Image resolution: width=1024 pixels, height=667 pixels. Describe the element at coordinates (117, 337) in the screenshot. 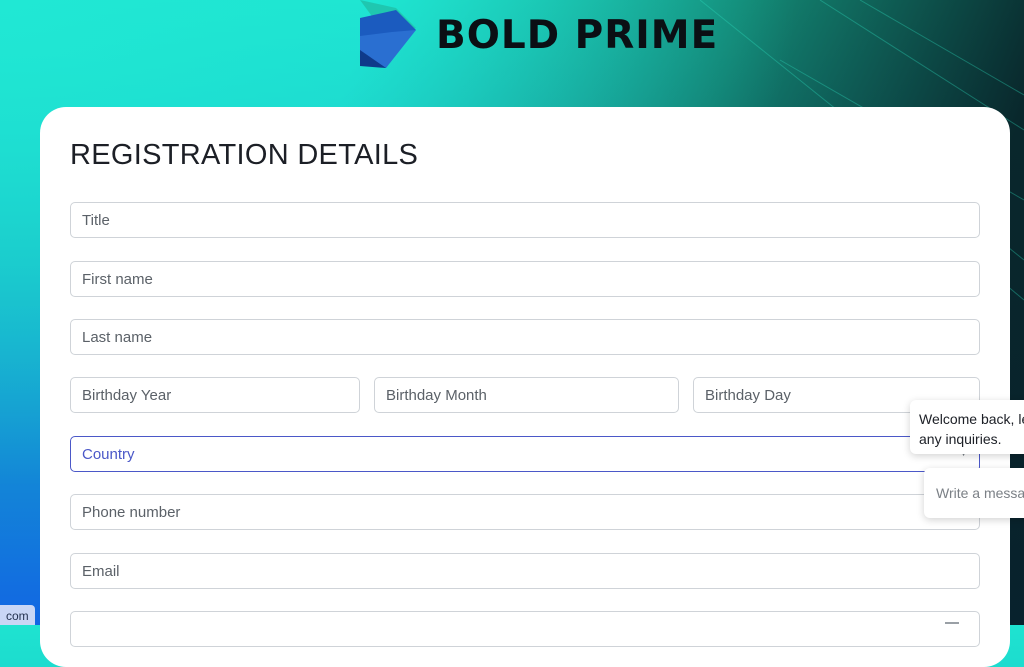

I see `last-name-label: Last name` at that location.